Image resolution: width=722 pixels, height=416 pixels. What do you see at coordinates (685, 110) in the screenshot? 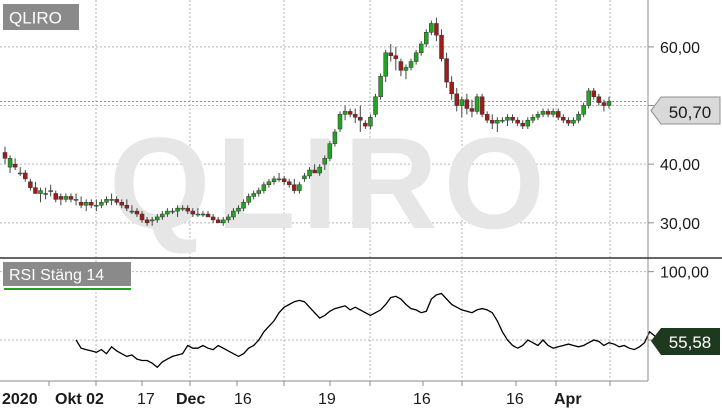
I see `price-badge: 50,70` at bounding box center [685, 110].